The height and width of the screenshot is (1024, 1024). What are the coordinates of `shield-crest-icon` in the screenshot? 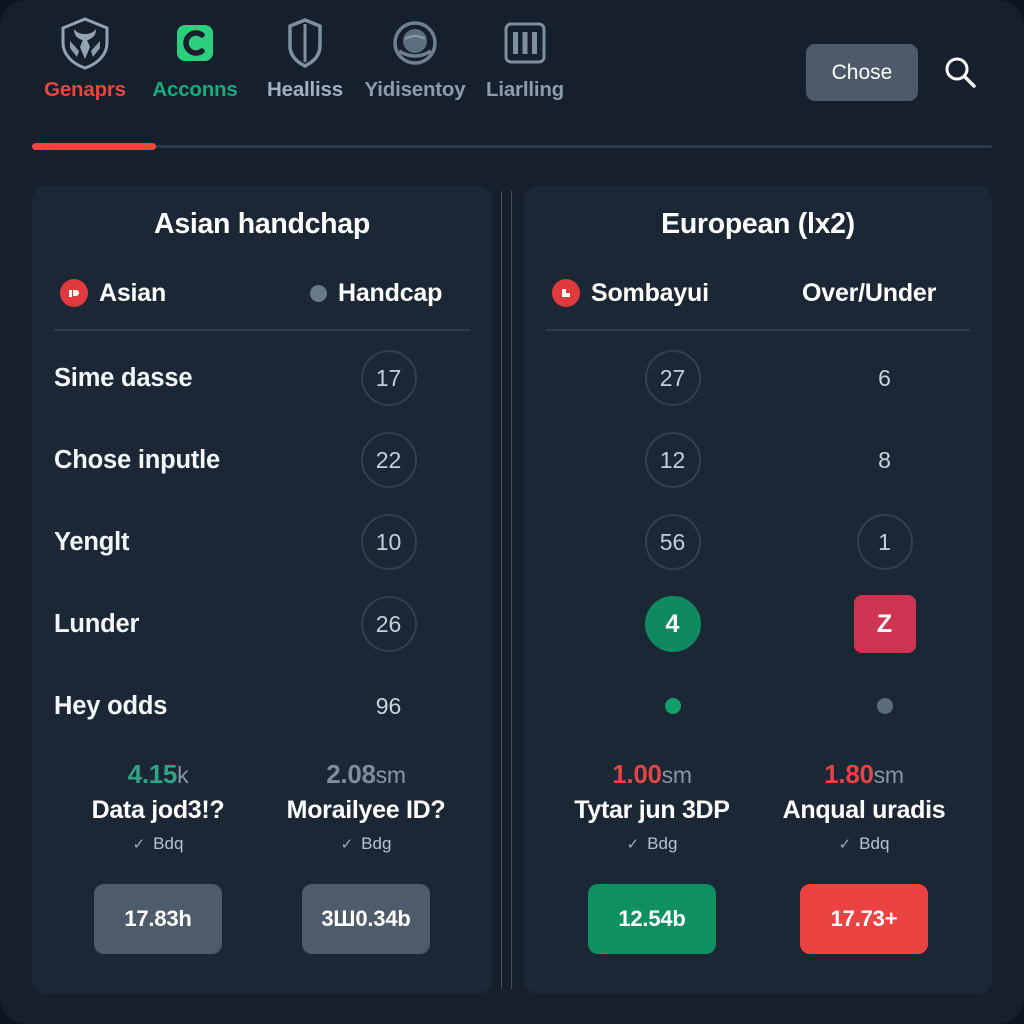 It's located at (85, 43).